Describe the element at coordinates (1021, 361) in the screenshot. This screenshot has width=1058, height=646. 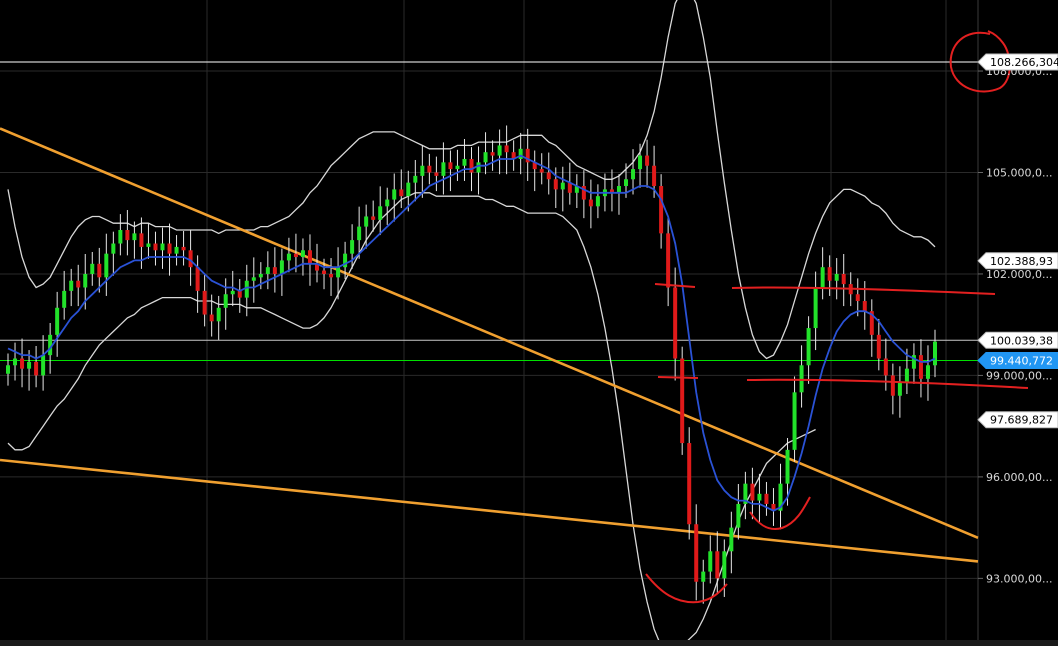
I see `price-tag-text: 99.440,772` at that location.